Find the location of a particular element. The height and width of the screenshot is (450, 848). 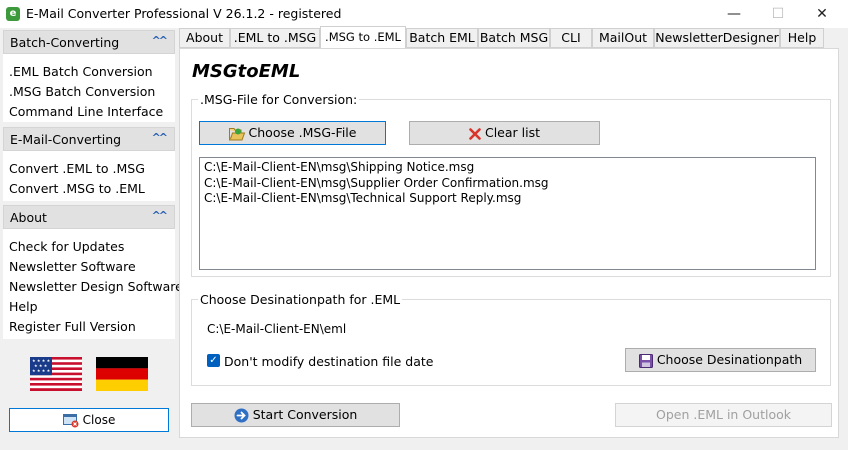

app-icon: e is located at coordinates (13, 14).